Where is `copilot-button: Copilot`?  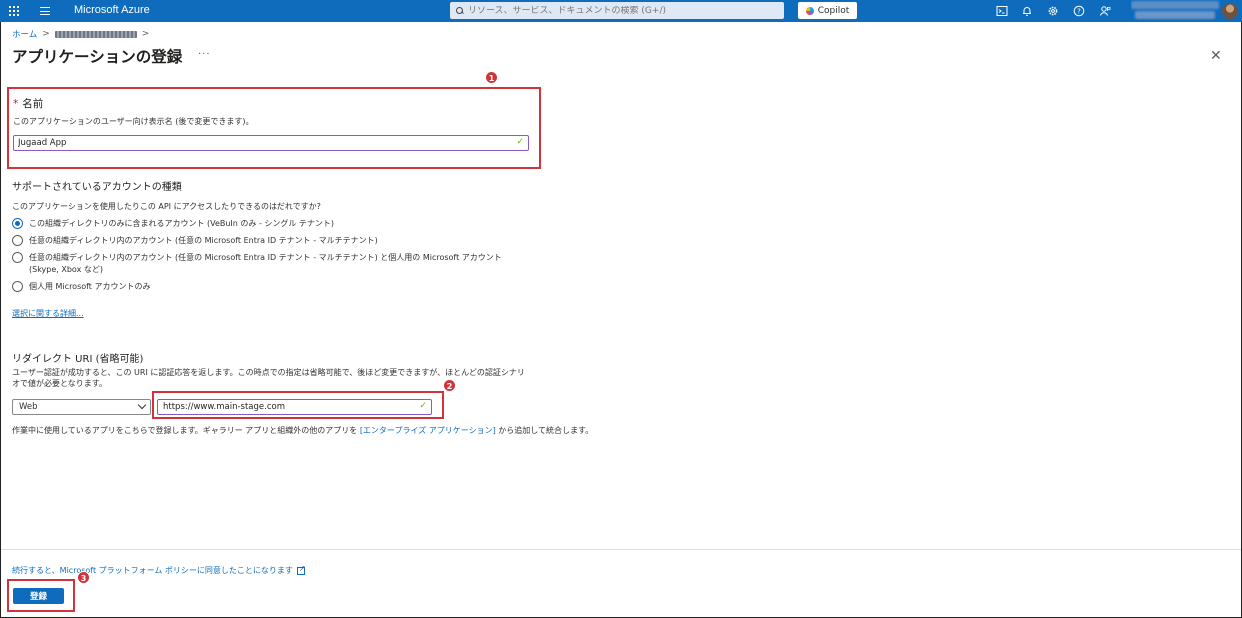
copilot-button: Copilot is located at coordinates (827, 10).